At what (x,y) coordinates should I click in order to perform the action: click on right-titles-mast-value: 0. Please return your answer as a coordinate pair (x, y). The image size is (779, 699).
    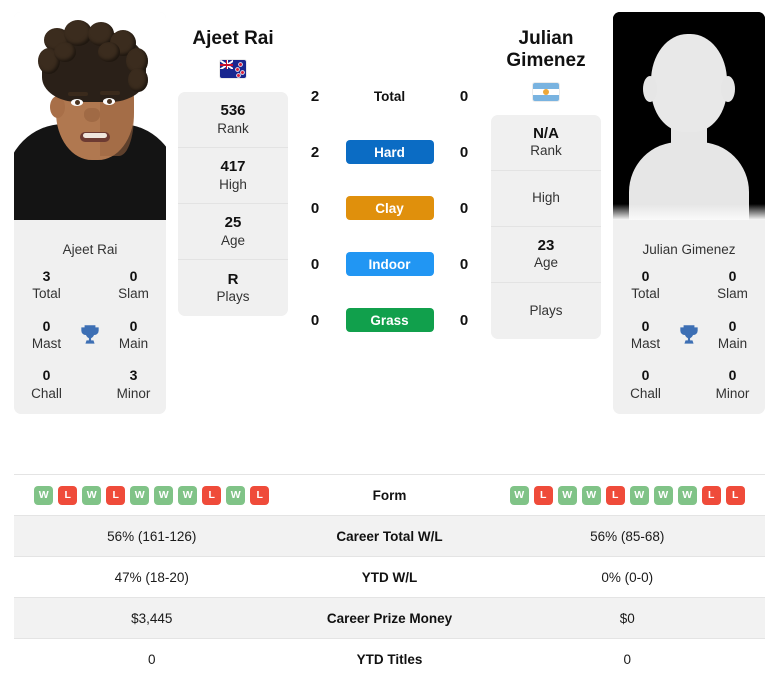
    Looking at the image, I should click on (645, 325).